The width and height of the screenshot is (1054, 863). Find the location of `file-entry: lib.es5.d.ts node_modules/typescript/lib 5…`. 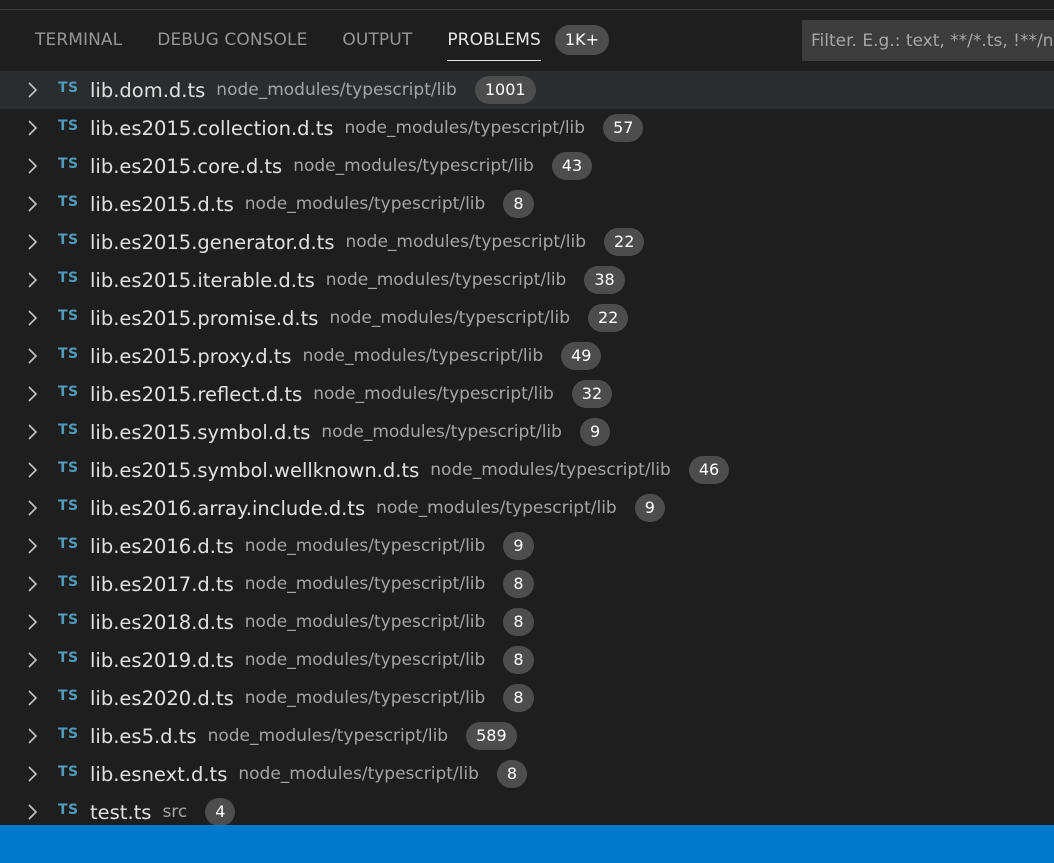

file-entry: lib.es5.d.ts node_modules/typescript/lib 5… is located at coordinates (303, 736).